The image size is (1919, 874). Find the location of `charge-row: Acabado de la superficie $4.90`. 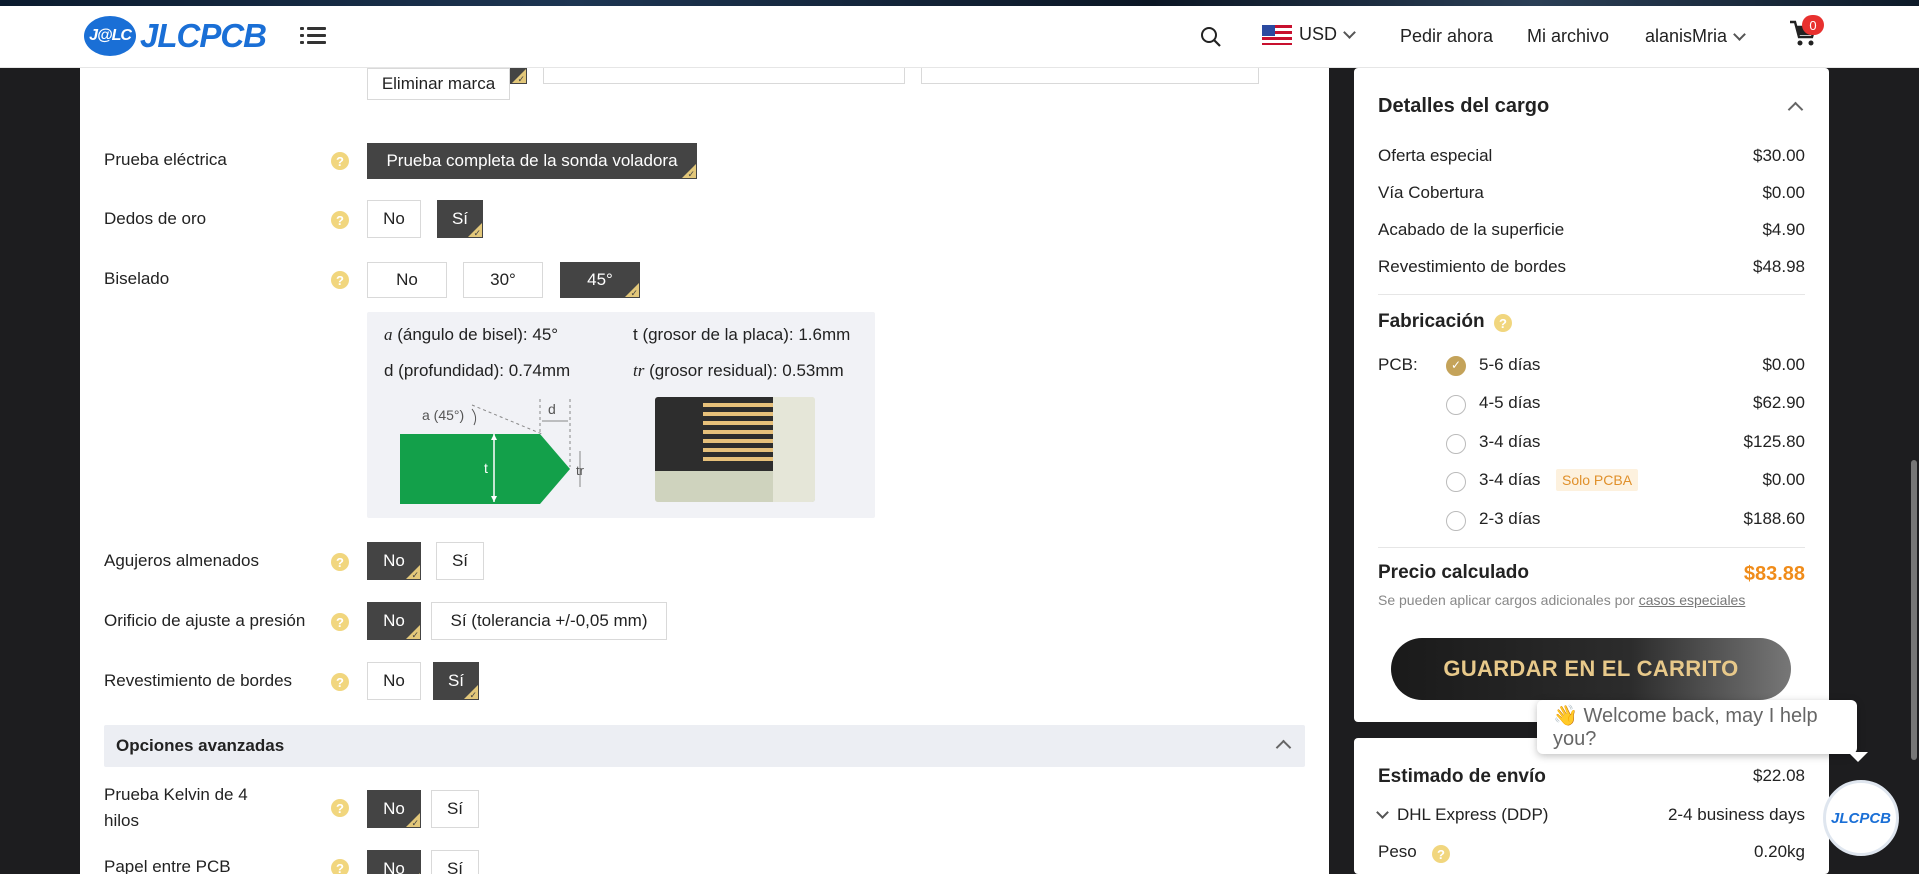

charge-row: Acabado de la superficie $4.90 is located at coordinates (1591, 229).